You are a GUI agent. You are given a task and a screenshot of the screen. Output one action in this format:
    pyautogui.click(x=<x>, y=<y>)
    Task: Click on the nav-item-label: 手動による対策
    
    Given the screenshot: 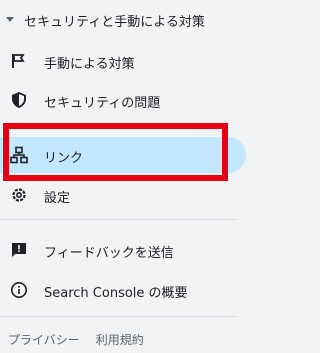 What is the action you would take?
    pyautogui.click(x=89, y=64)
    